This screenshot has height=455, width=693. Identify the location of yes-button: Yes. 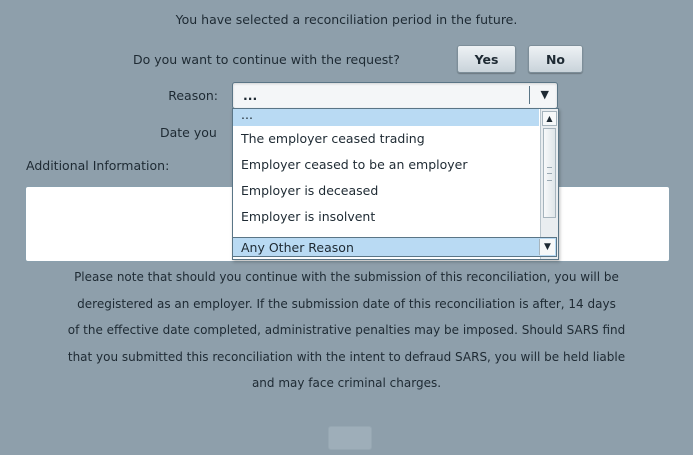
(486, 59).